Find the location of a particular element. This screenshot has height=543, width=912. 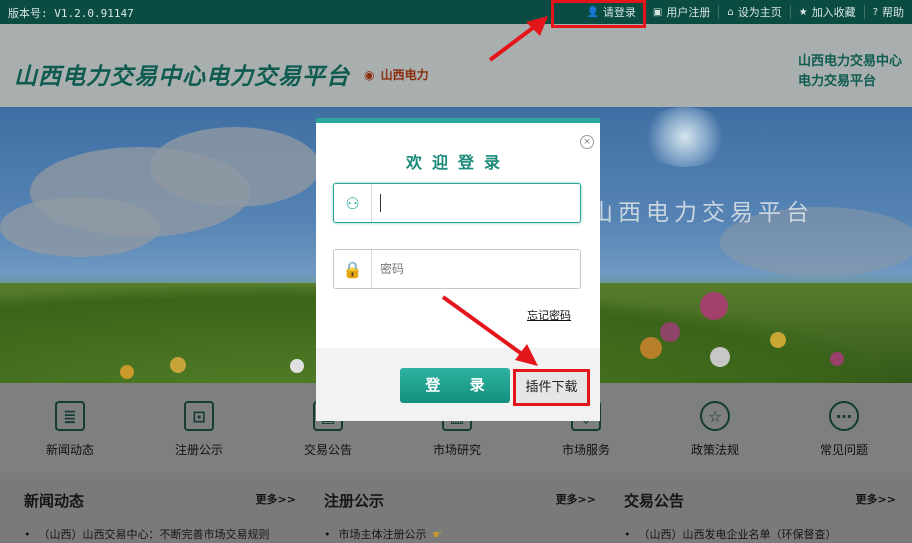

arrow-to-plugin-download is located at coordinates (489, 330).